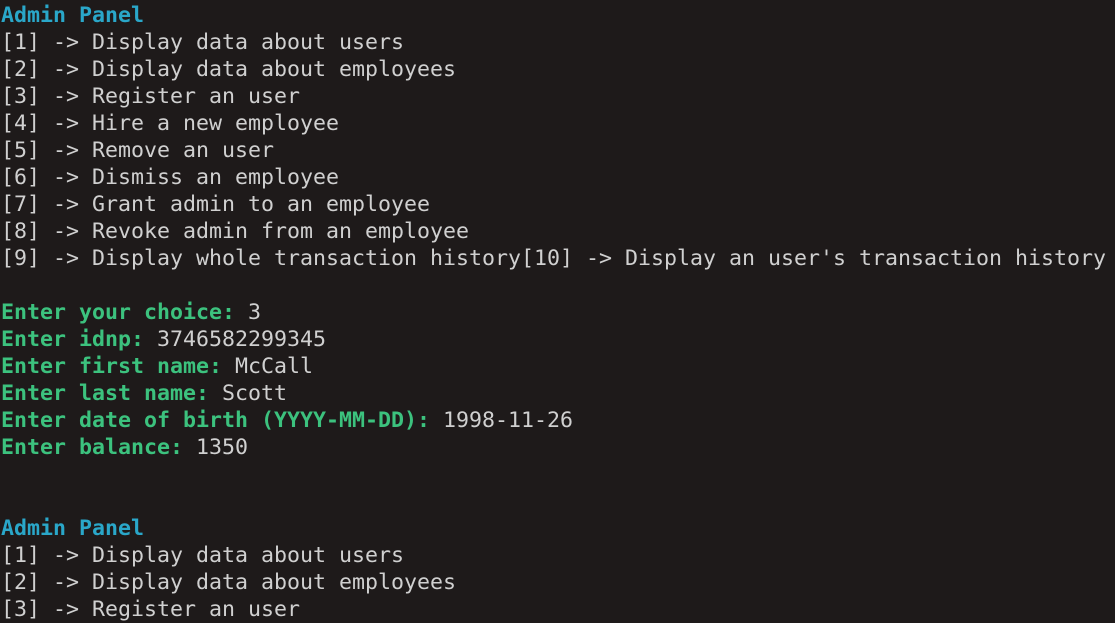 The width and height of the screenshot is (1115, 623). Describe the element at coordinates (558, 366) in the screenshot. I see `form-line-first-name: Enter first name: McCall` at that location.